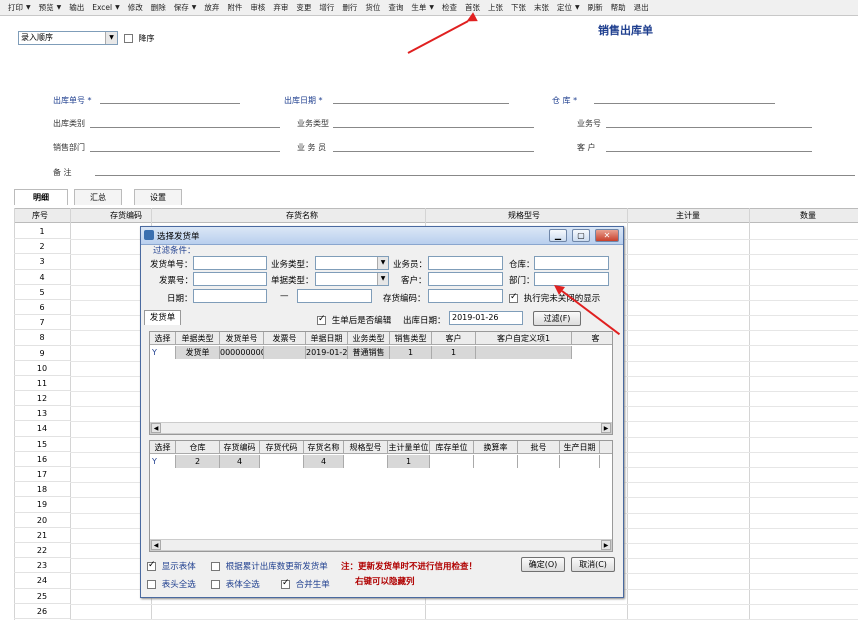 This screenshot has height=620, width=858. I want to click on toolbar-item: 修改, so click(135, 8).